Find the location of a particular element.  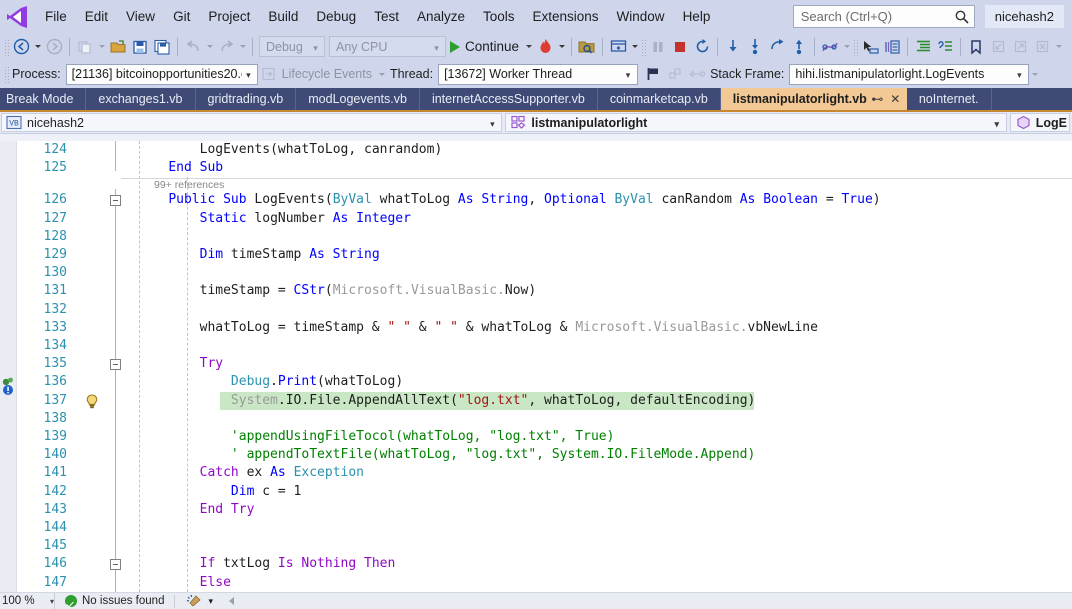

project-selector: VB nicehash2 is located at coordinates (252, 122).